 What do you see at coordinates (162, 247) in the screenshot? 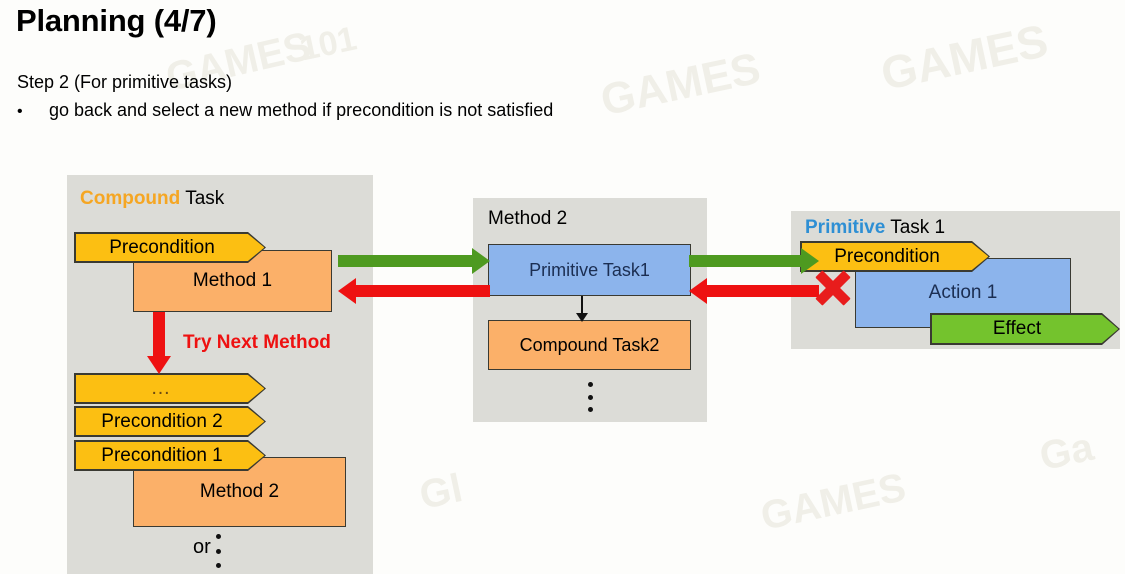
I see `compound-precondition-label: Precondition` at bounding box center [162, 247].